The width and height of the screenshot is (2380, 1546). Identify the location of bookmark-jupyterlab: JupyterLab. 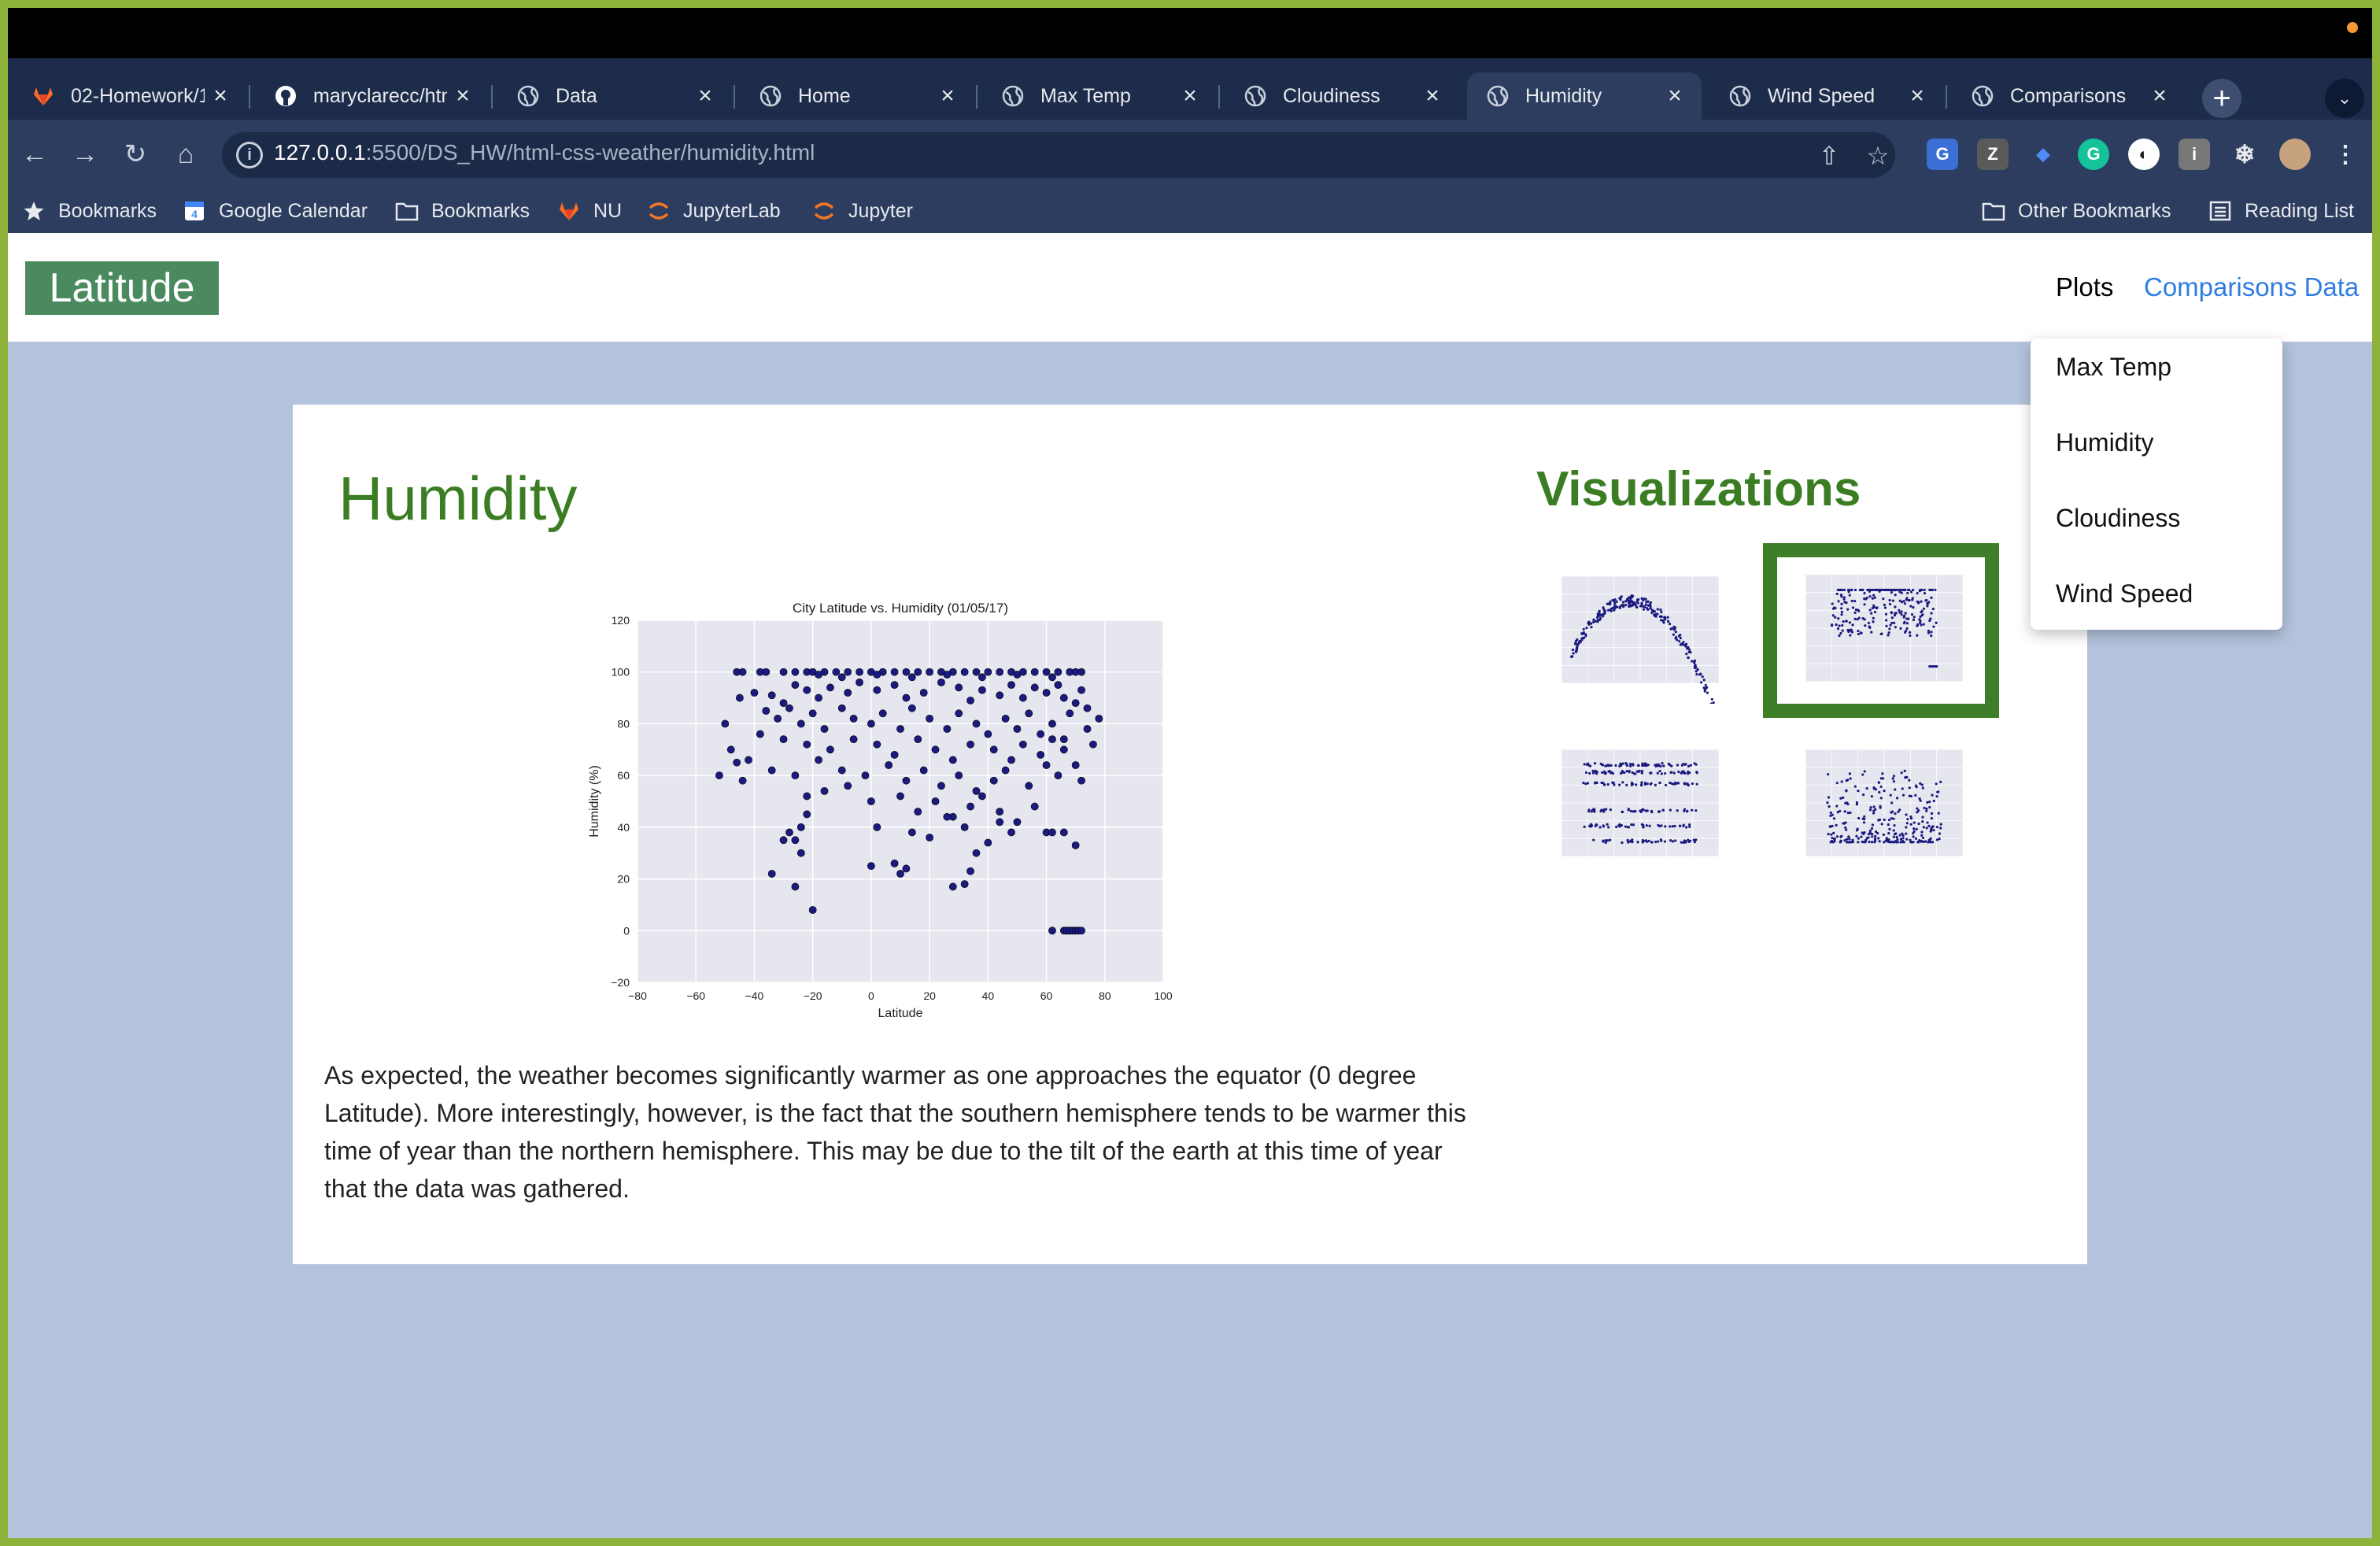
(714, 211).